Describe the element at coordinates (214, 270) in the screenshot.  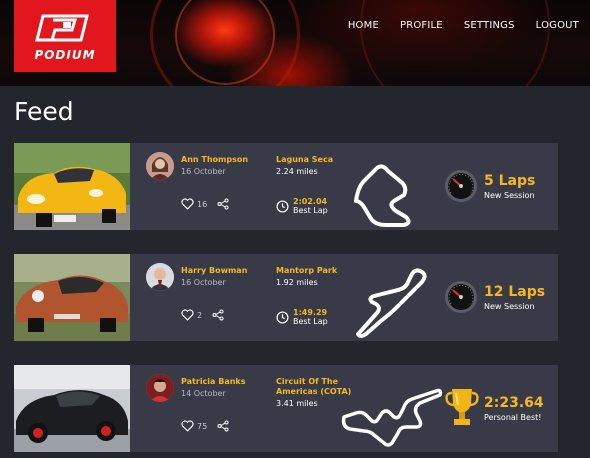
I see `user-name: Harry Bowman` at that location.